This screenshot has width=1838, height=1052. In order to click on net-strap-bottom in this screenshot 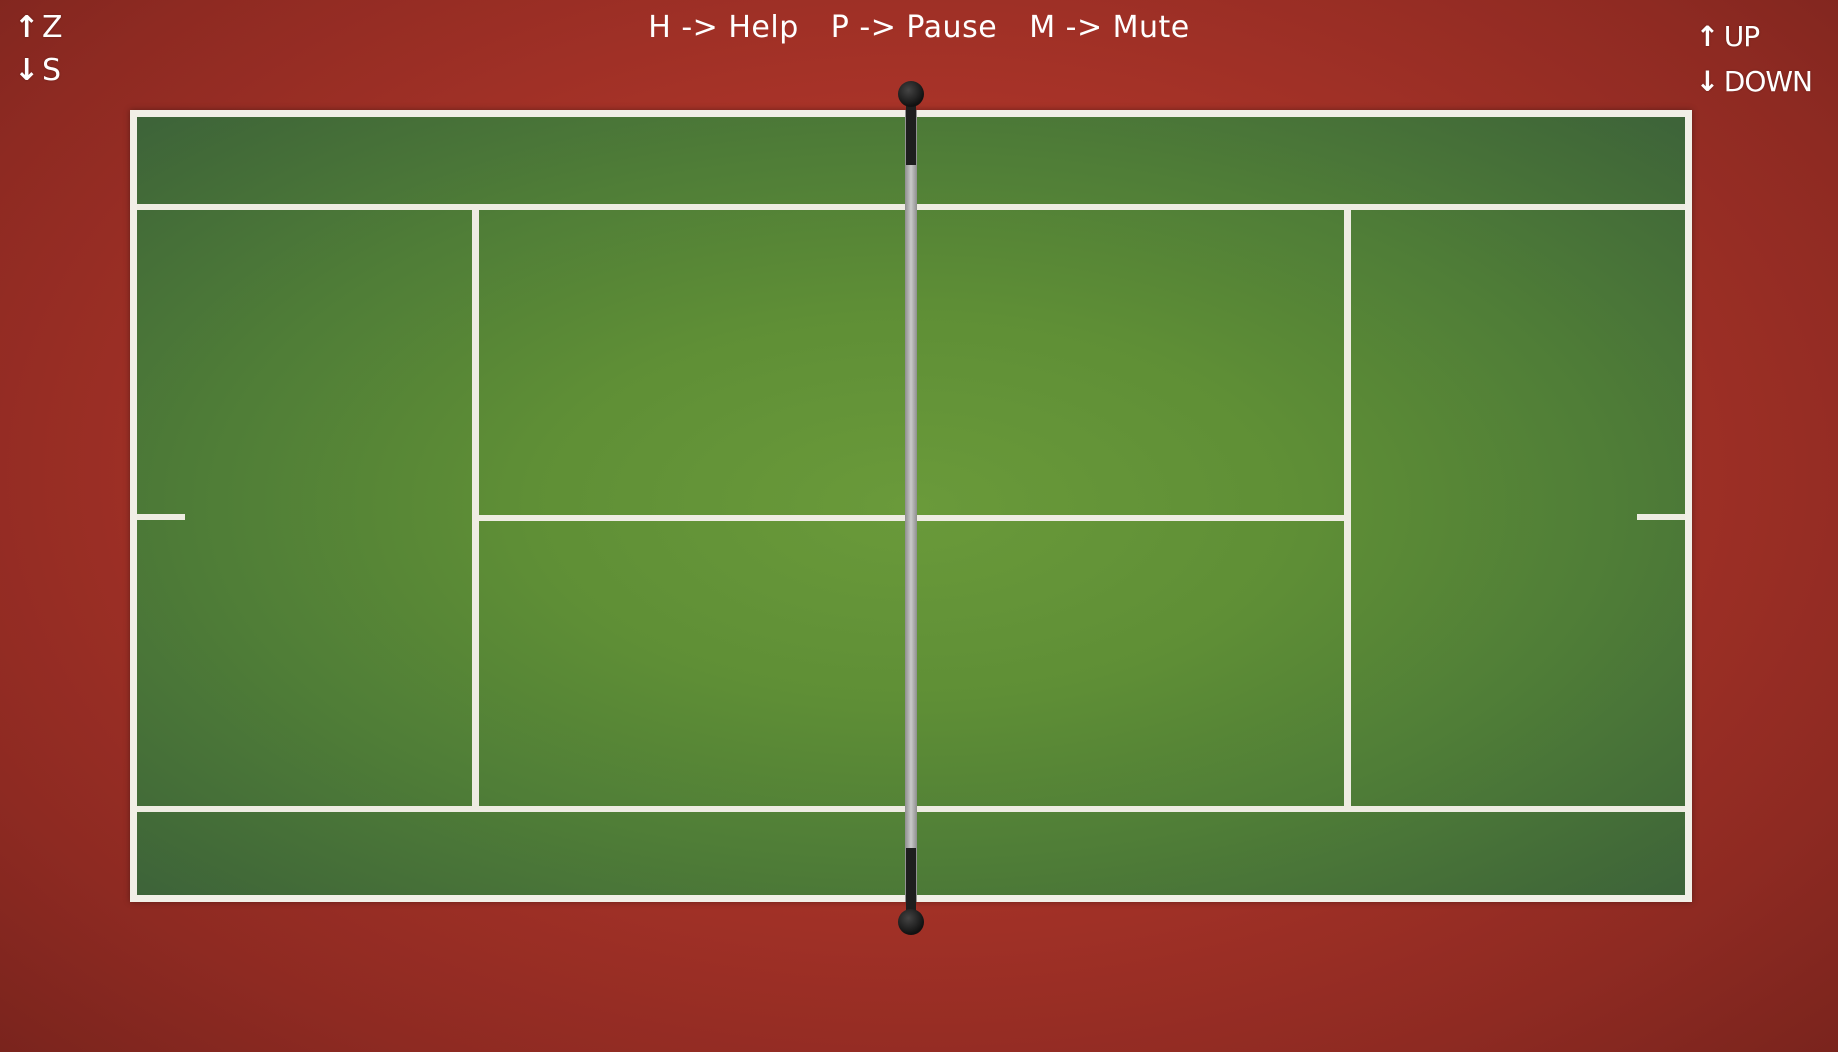, I will do `click(911, 883)`.